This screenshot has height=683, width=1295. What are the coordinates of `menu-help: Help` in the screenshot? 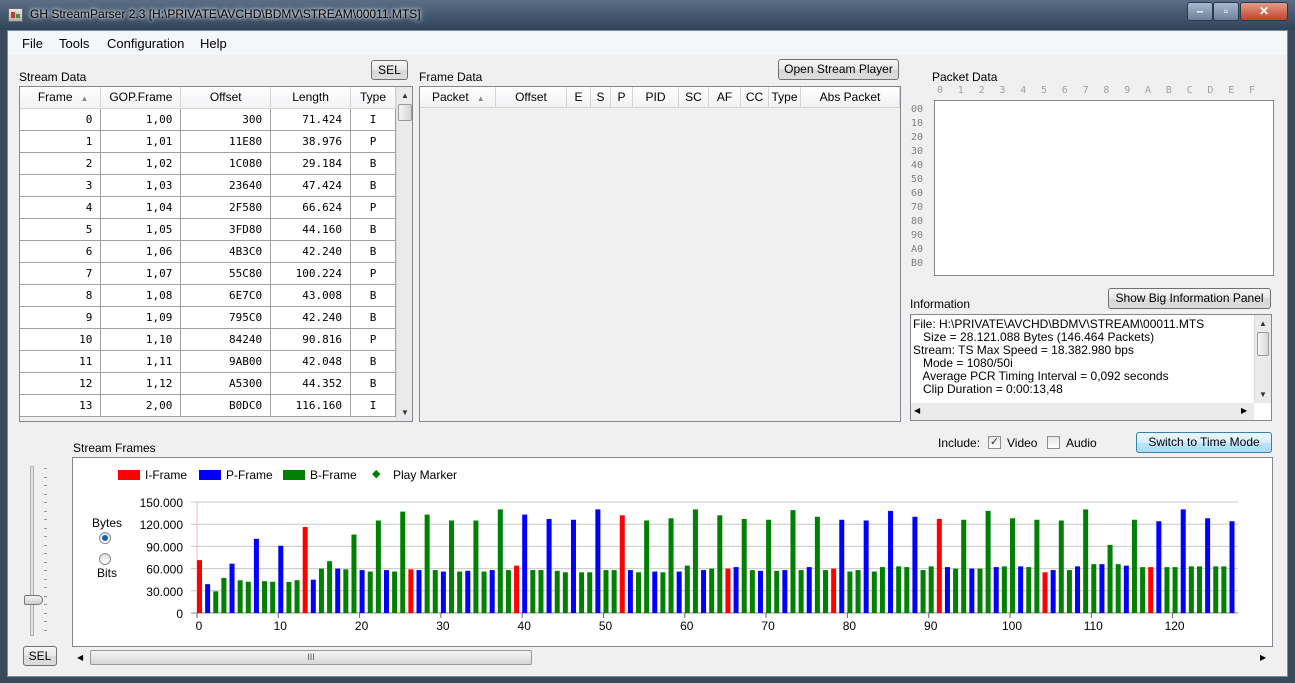 It's located at (213, 43).